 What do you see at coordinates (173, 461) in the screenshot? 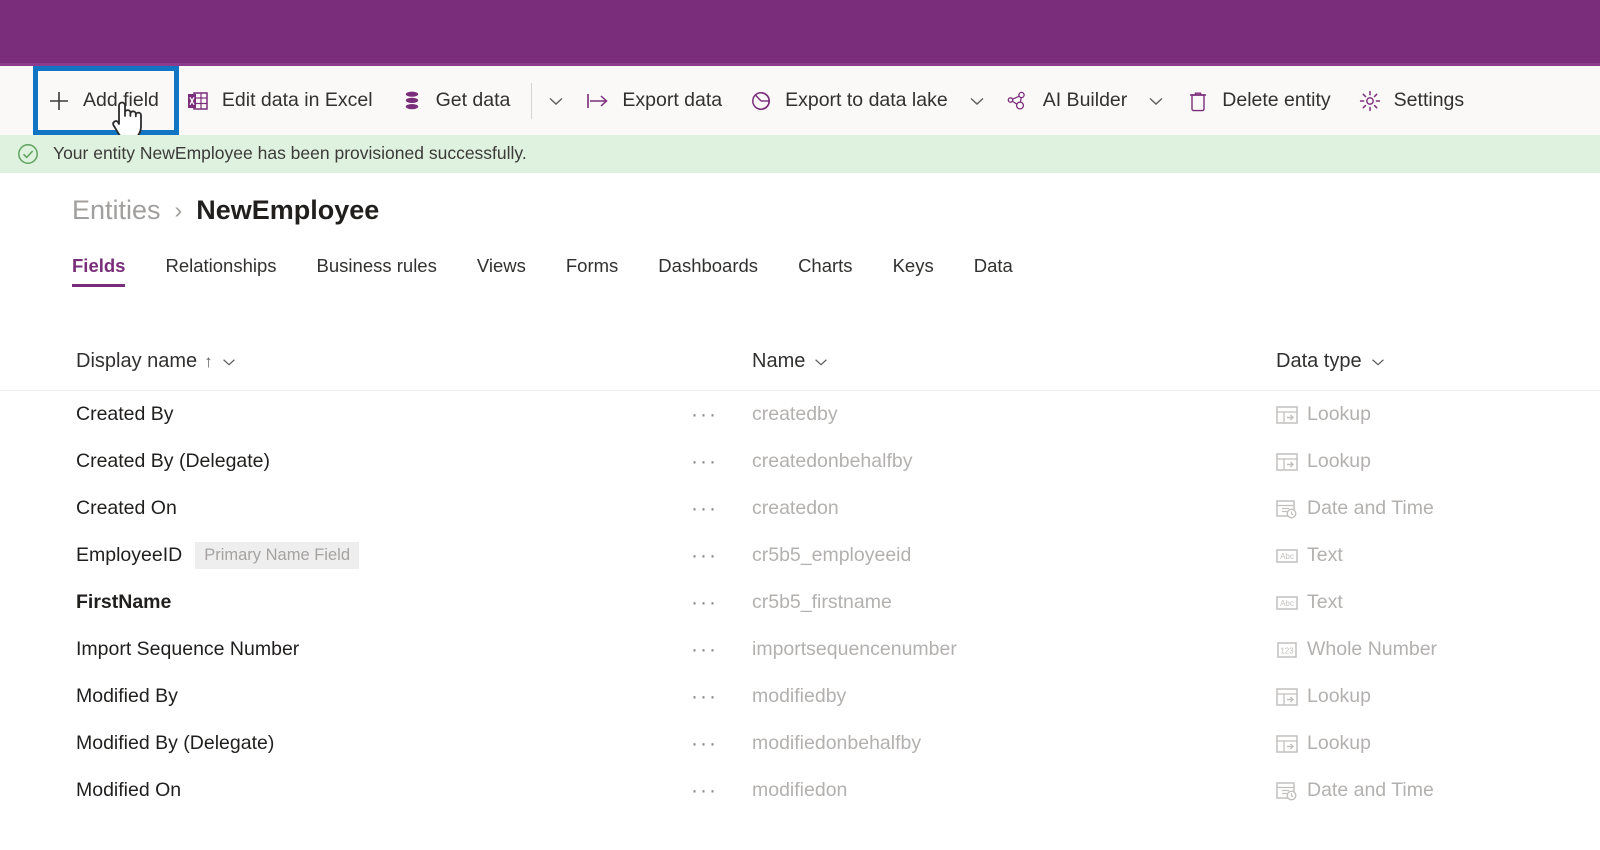
I see `field-display-name: Created By (Delegate)` at bounding box center [173, 461].